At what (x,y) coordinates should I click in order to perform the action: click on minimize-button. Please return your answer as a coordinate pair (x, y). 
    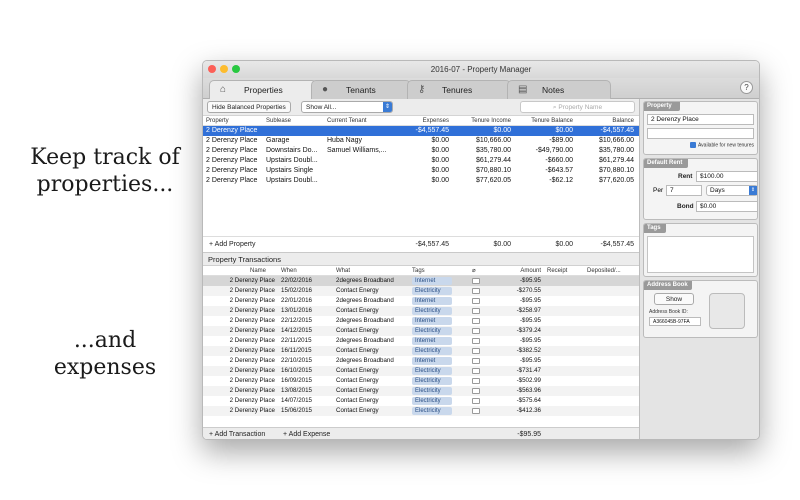
    Looking at the image, I should click on (224, 69).